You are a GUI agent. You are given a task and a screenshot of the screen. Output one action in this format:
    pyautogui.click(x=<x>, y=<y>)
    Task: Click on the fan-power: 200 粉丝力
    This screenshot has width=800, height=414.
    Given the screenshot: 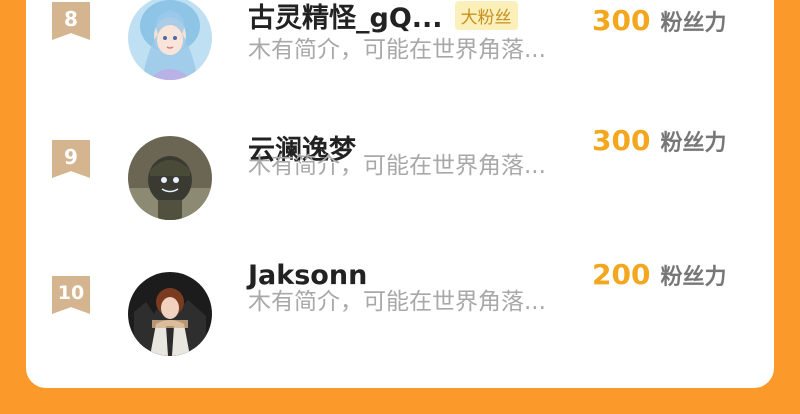 What is the action you would take?
    pyautogui.click(x=659, y=274)
    